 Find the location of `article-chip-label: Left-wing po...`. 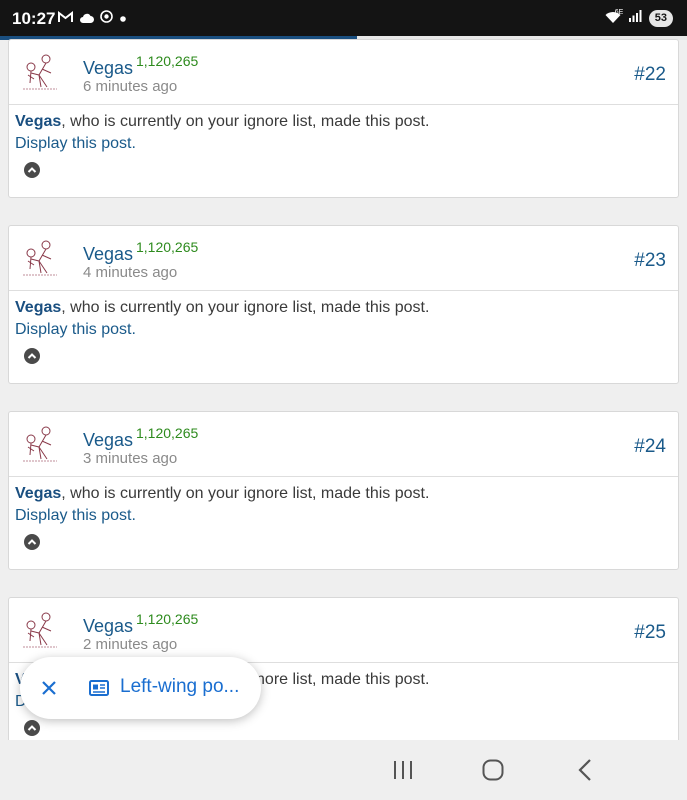

article-chip-label: Left-wing po... is located at coordinates (179, 687).